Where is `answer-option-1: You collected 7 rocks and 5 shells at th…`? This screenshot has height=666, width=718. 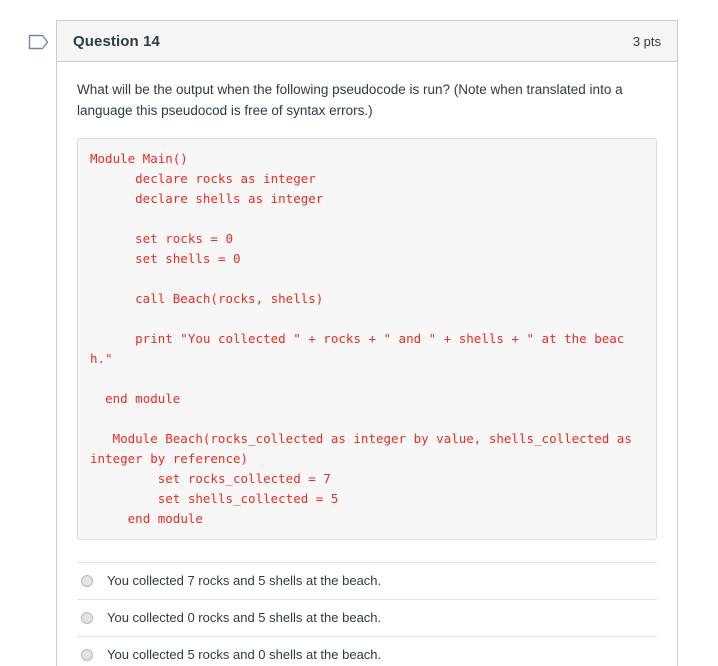 answer-option-1: You collected 7 rocks and 5 shells at th… is located at coordinates (367, 580).